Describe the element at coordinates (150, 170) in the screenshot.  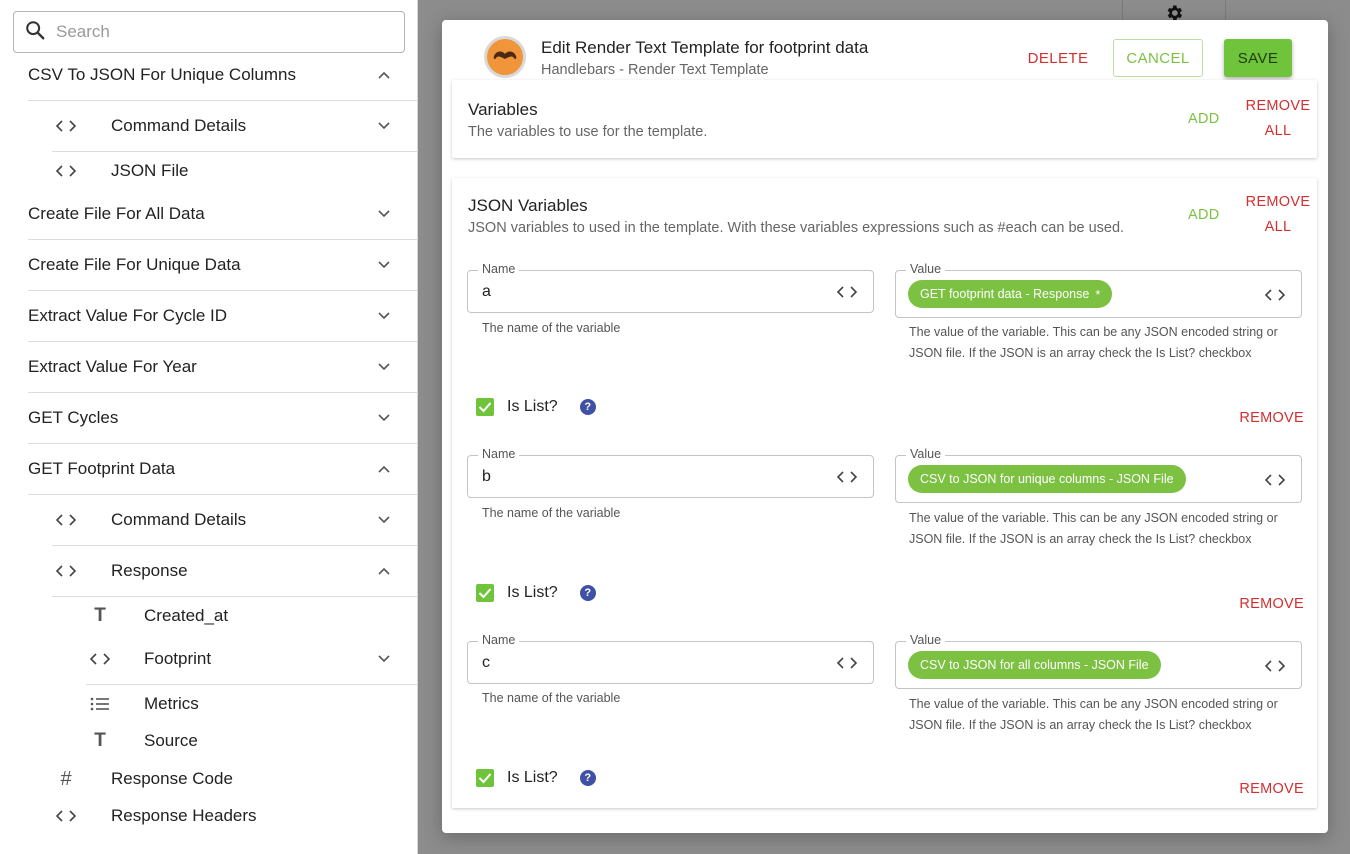
I see `tree-item-label: JSON File` at that location.